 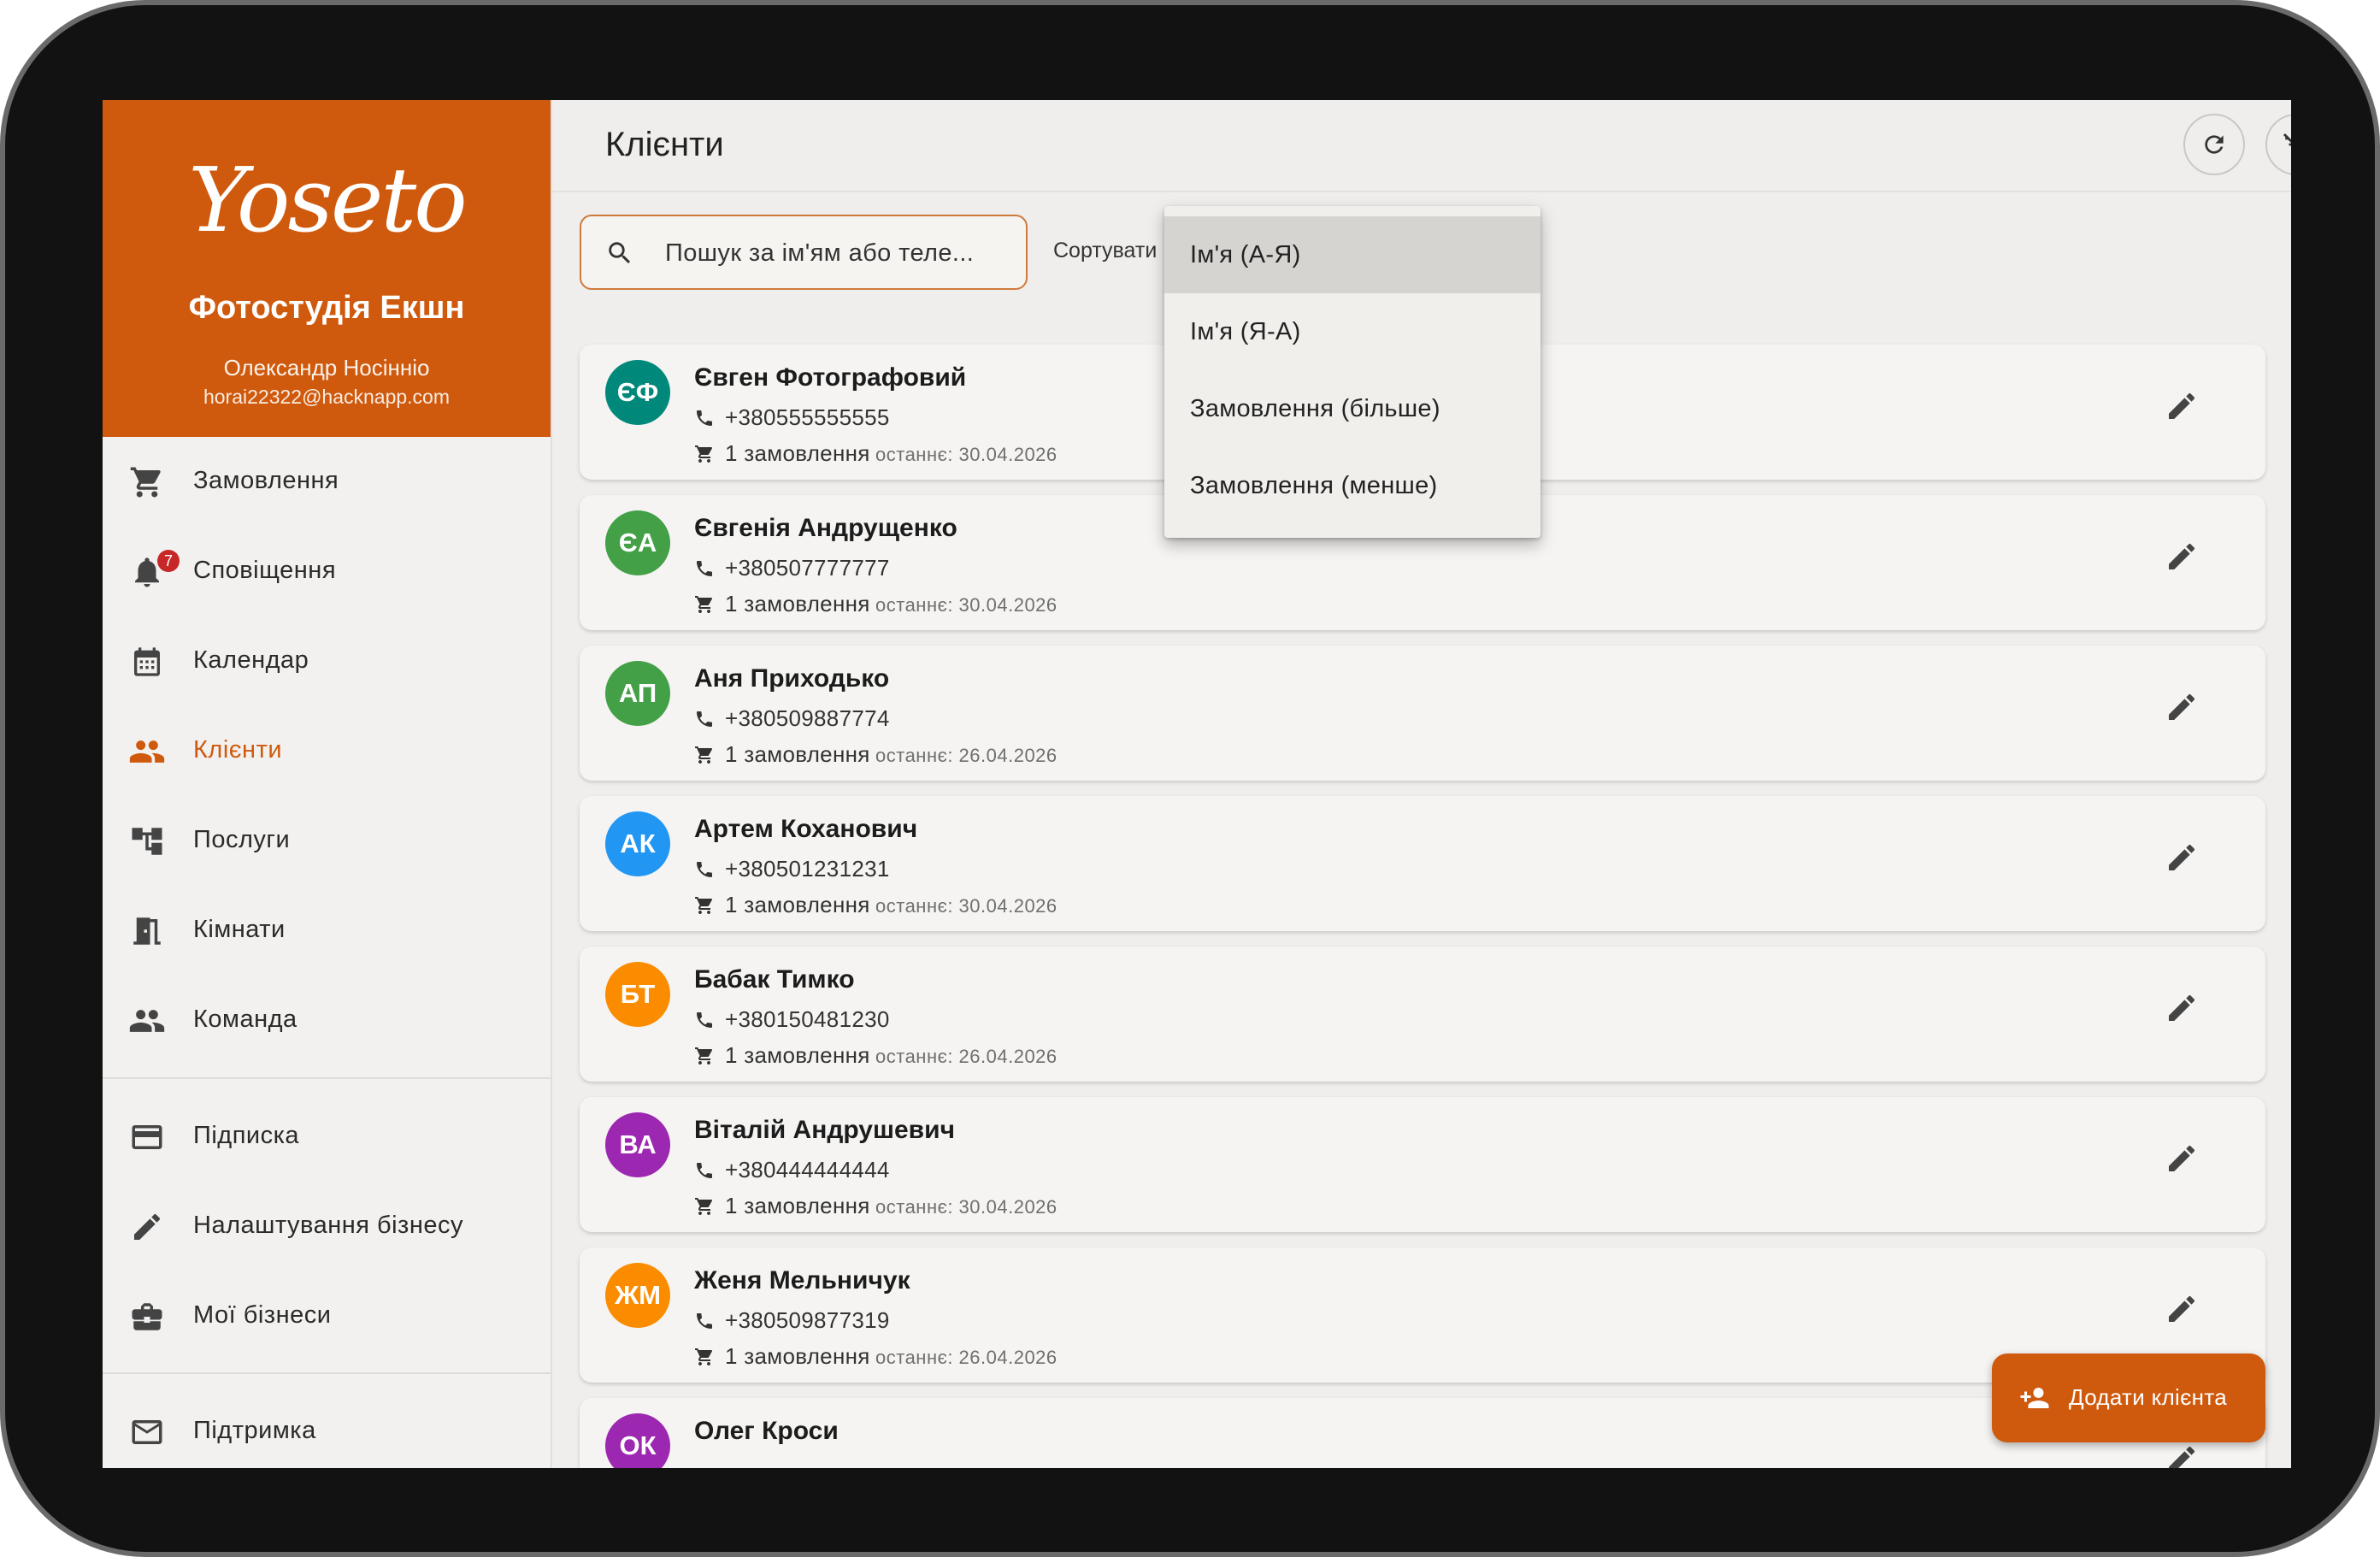 I want to click on hierarchy-icon, so click(x=147, y=841).